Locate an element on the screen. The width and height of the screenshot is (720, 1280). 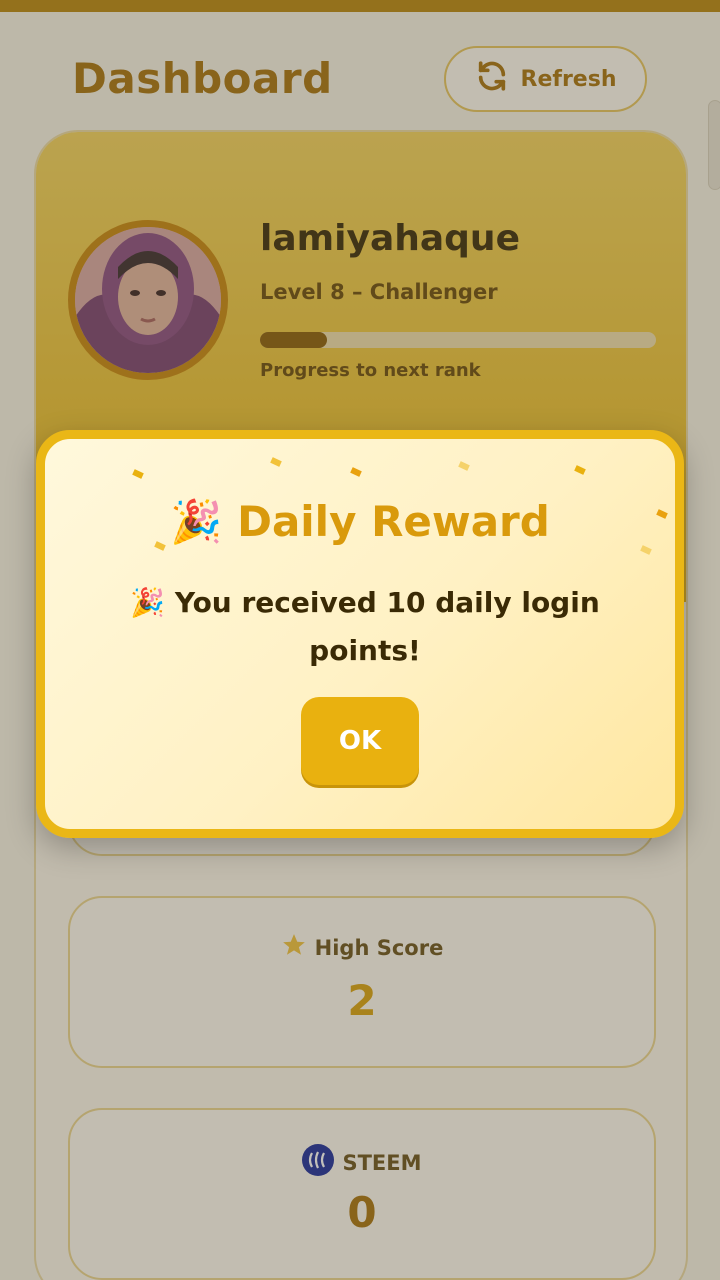
dialog-title: 🎉 Daily Reward is located at coordinates (360, 521).